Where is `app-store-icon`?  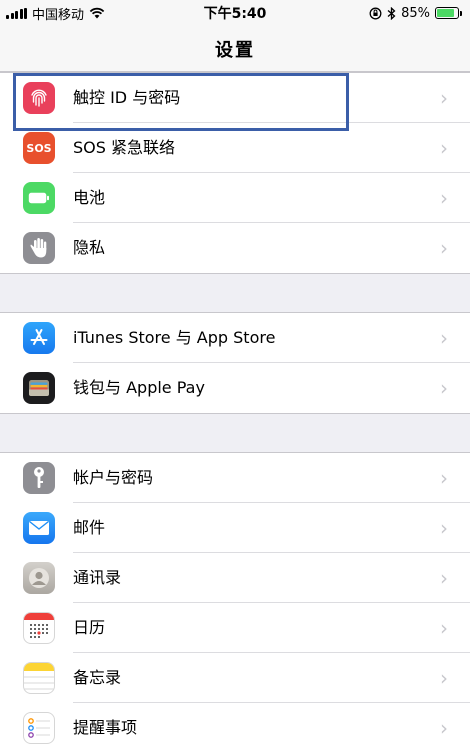 app-store-icon is located at coordinates (39, 338).